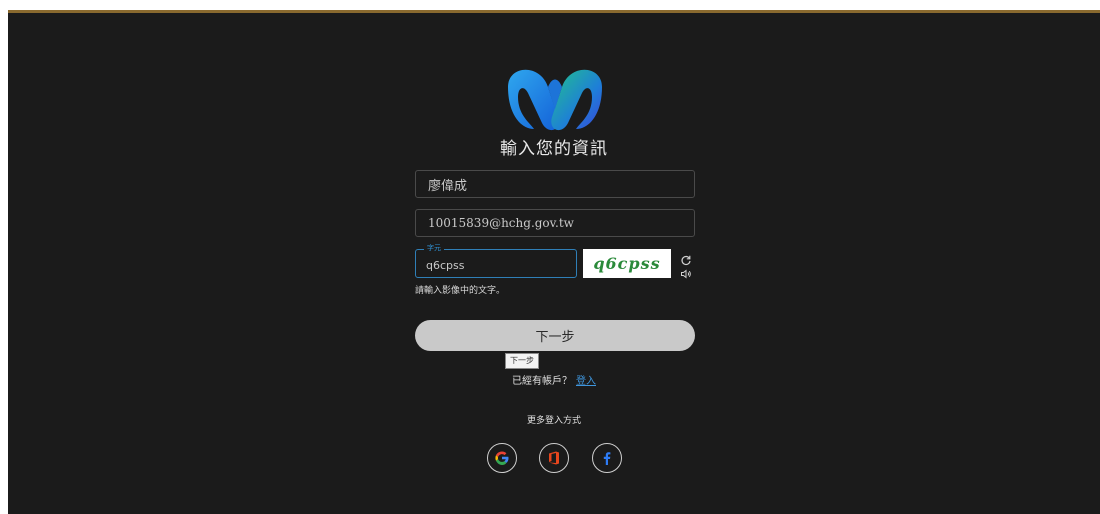 The width and height of the screenshot is (1100, 514). What do you see at coordinates (686, 274) in the screenshot?
I see `audio-icon` at bounding box center [686, 274].